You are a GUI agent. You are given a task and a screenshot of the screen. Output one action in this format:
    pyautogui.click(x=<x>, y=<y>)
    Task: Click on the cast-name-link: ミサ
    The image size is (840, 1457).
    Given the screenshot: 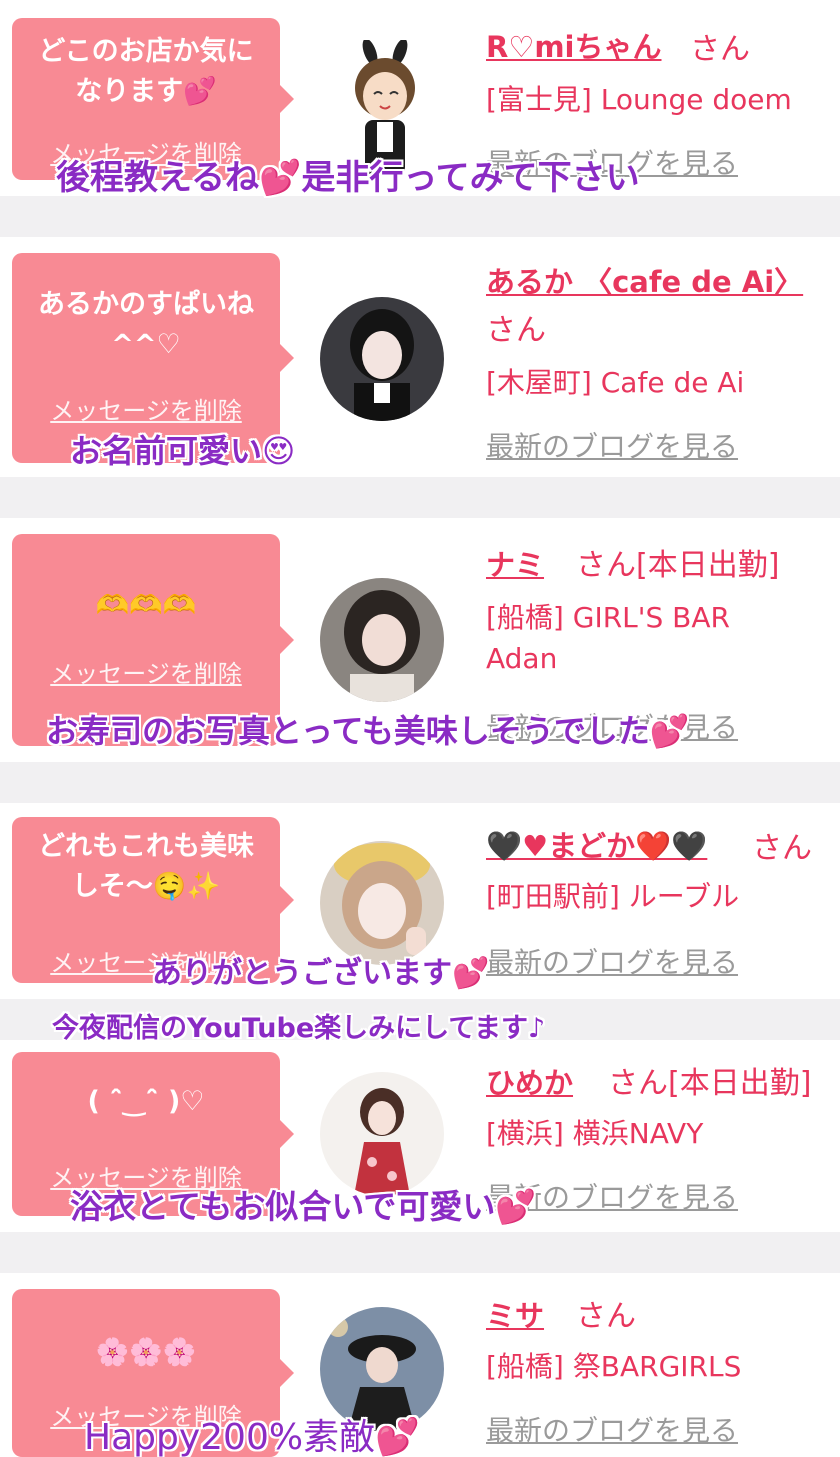 What is the action you would take?
    pyautogui.click(x=515, y=1314)
    